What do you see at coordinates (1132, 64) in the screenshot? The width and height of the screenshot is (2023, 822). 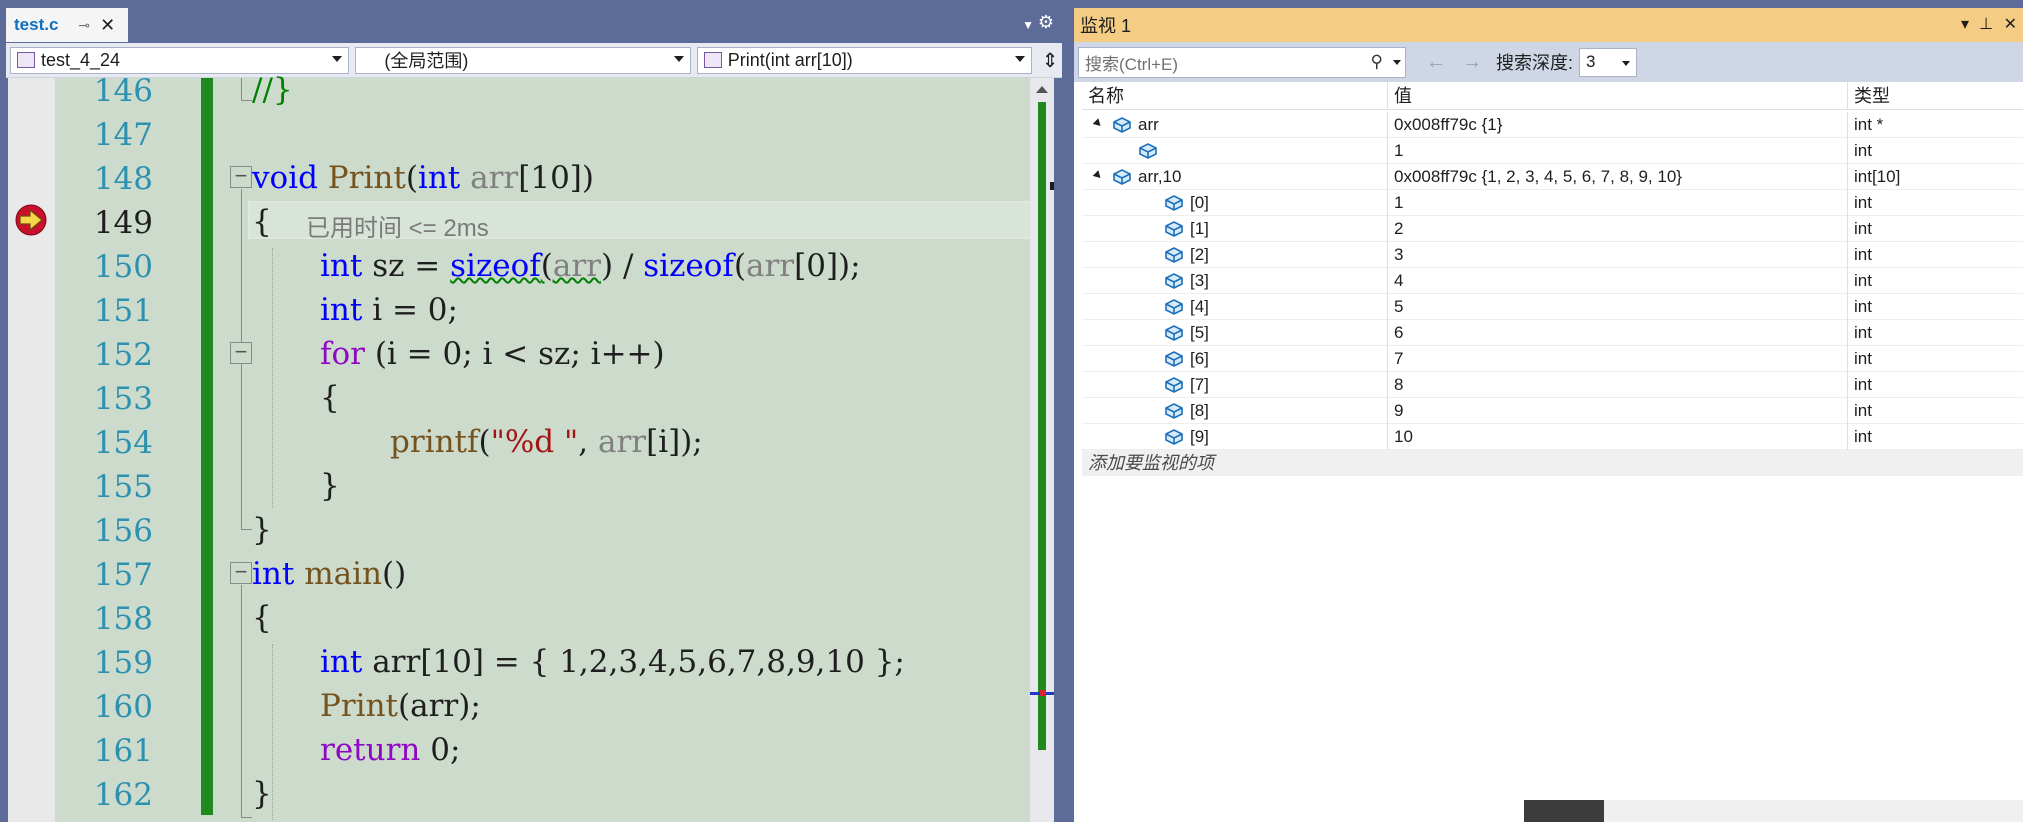 I see `search-placeholder: 搜索(Ctrl+E)` at bounding box center [1132, 64].